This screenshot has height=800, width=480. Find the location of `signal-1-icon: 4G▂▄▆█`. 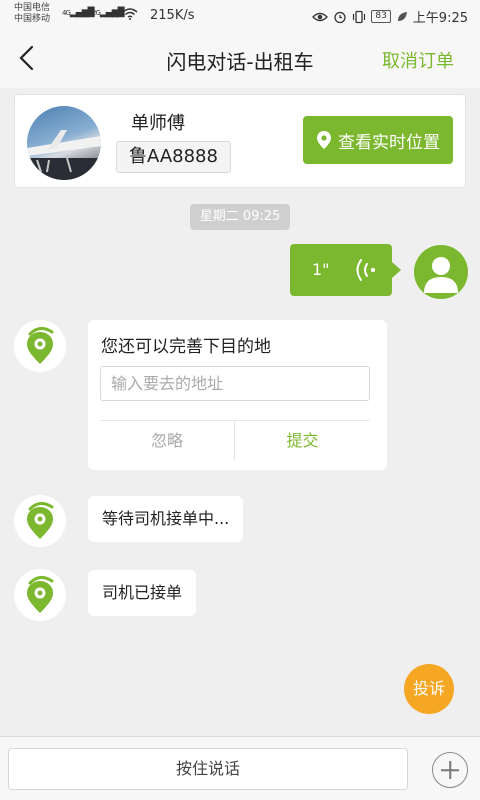

signal-1-icon: 4G▂▄▆█ is located at coordinates (78, 13).